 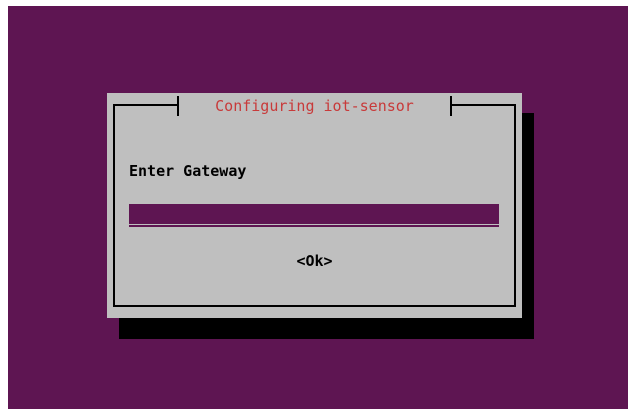 I want to click on frame-top-left-line, so click(x=146, y=105).